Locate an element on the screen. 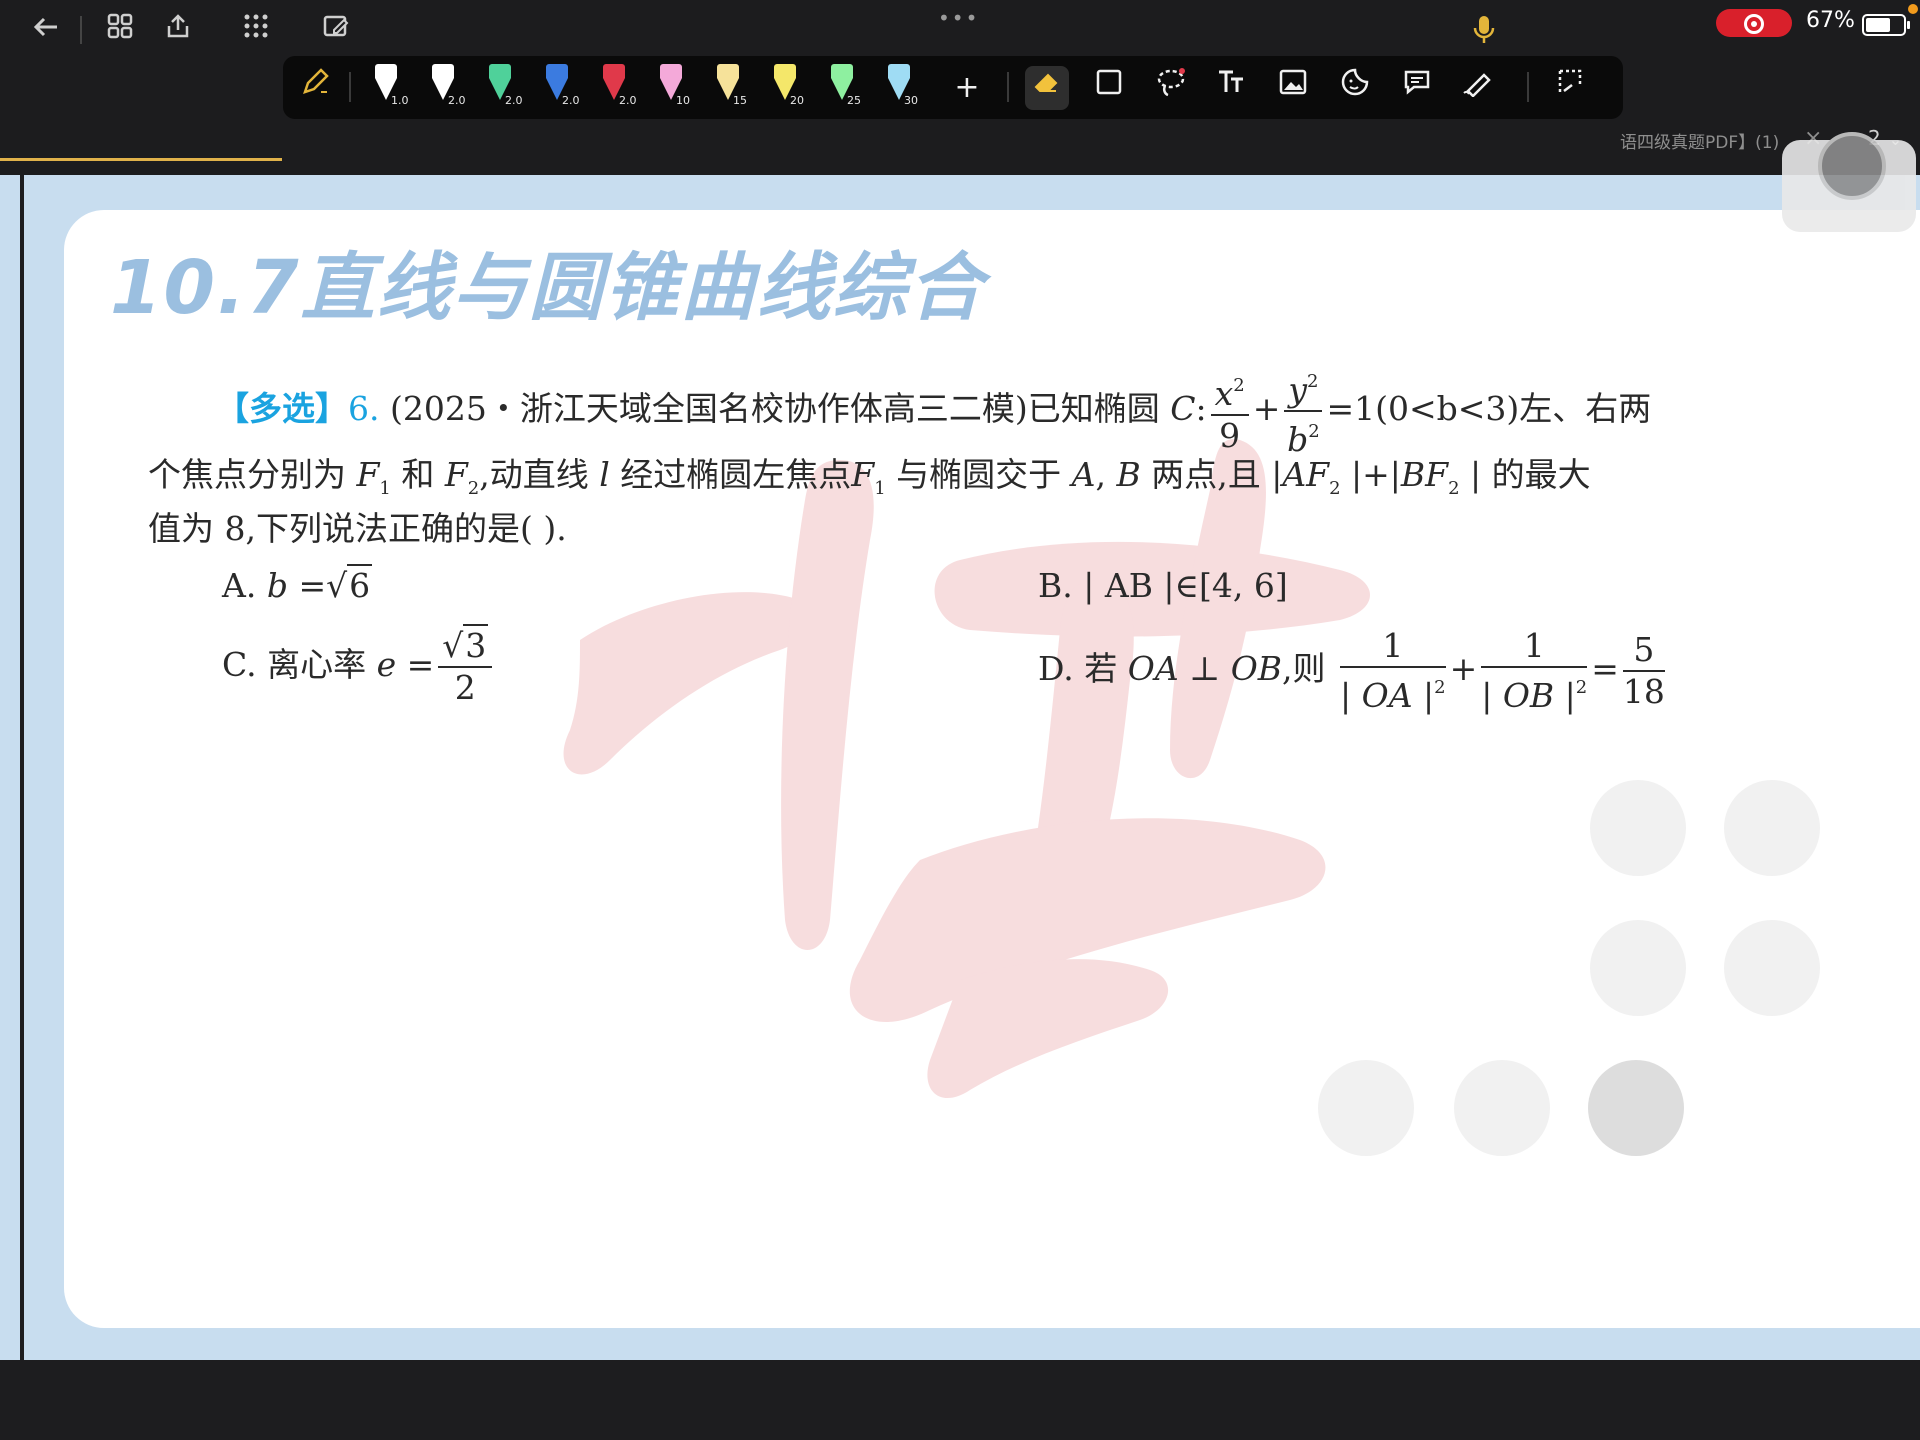 This screenshot has width=1920, height=1440. back-arrow-icon is located at coordinates (46, 30).